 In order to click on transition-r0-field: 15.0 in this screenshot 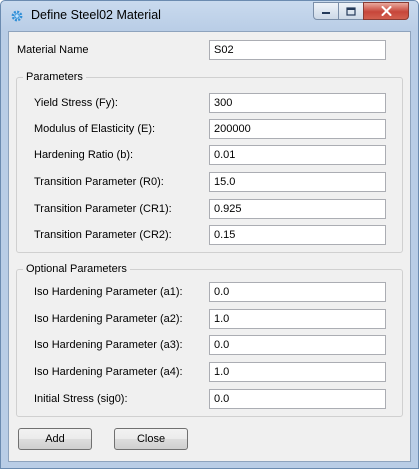, I will do `click(297, 182)`.